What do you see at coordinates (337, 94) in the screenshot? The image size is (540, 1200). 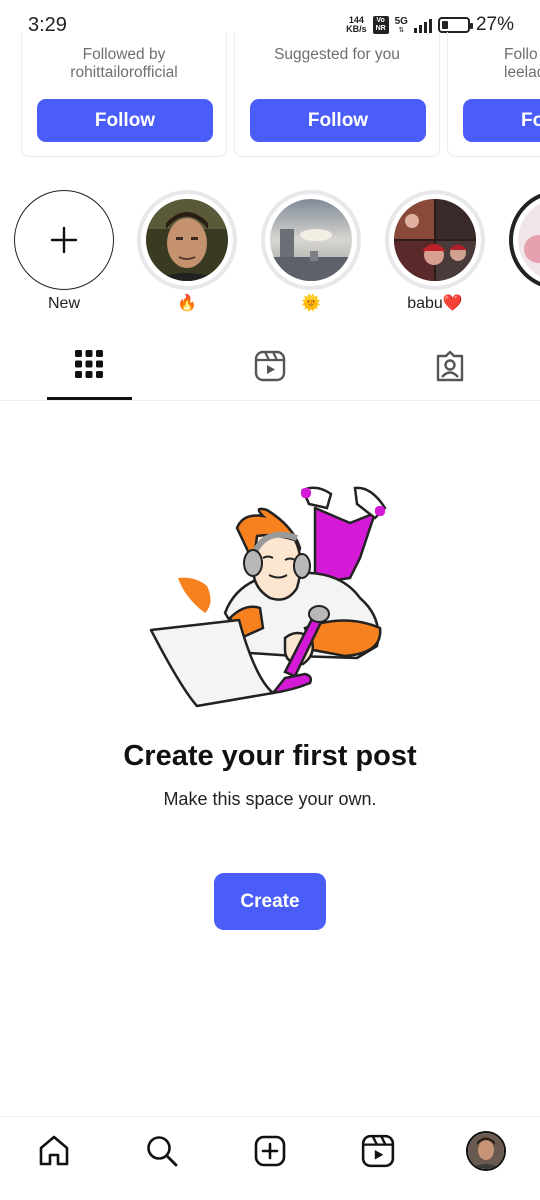 I see `suggested-card: Suggested for you Follow` at bounding box center [337, 94].